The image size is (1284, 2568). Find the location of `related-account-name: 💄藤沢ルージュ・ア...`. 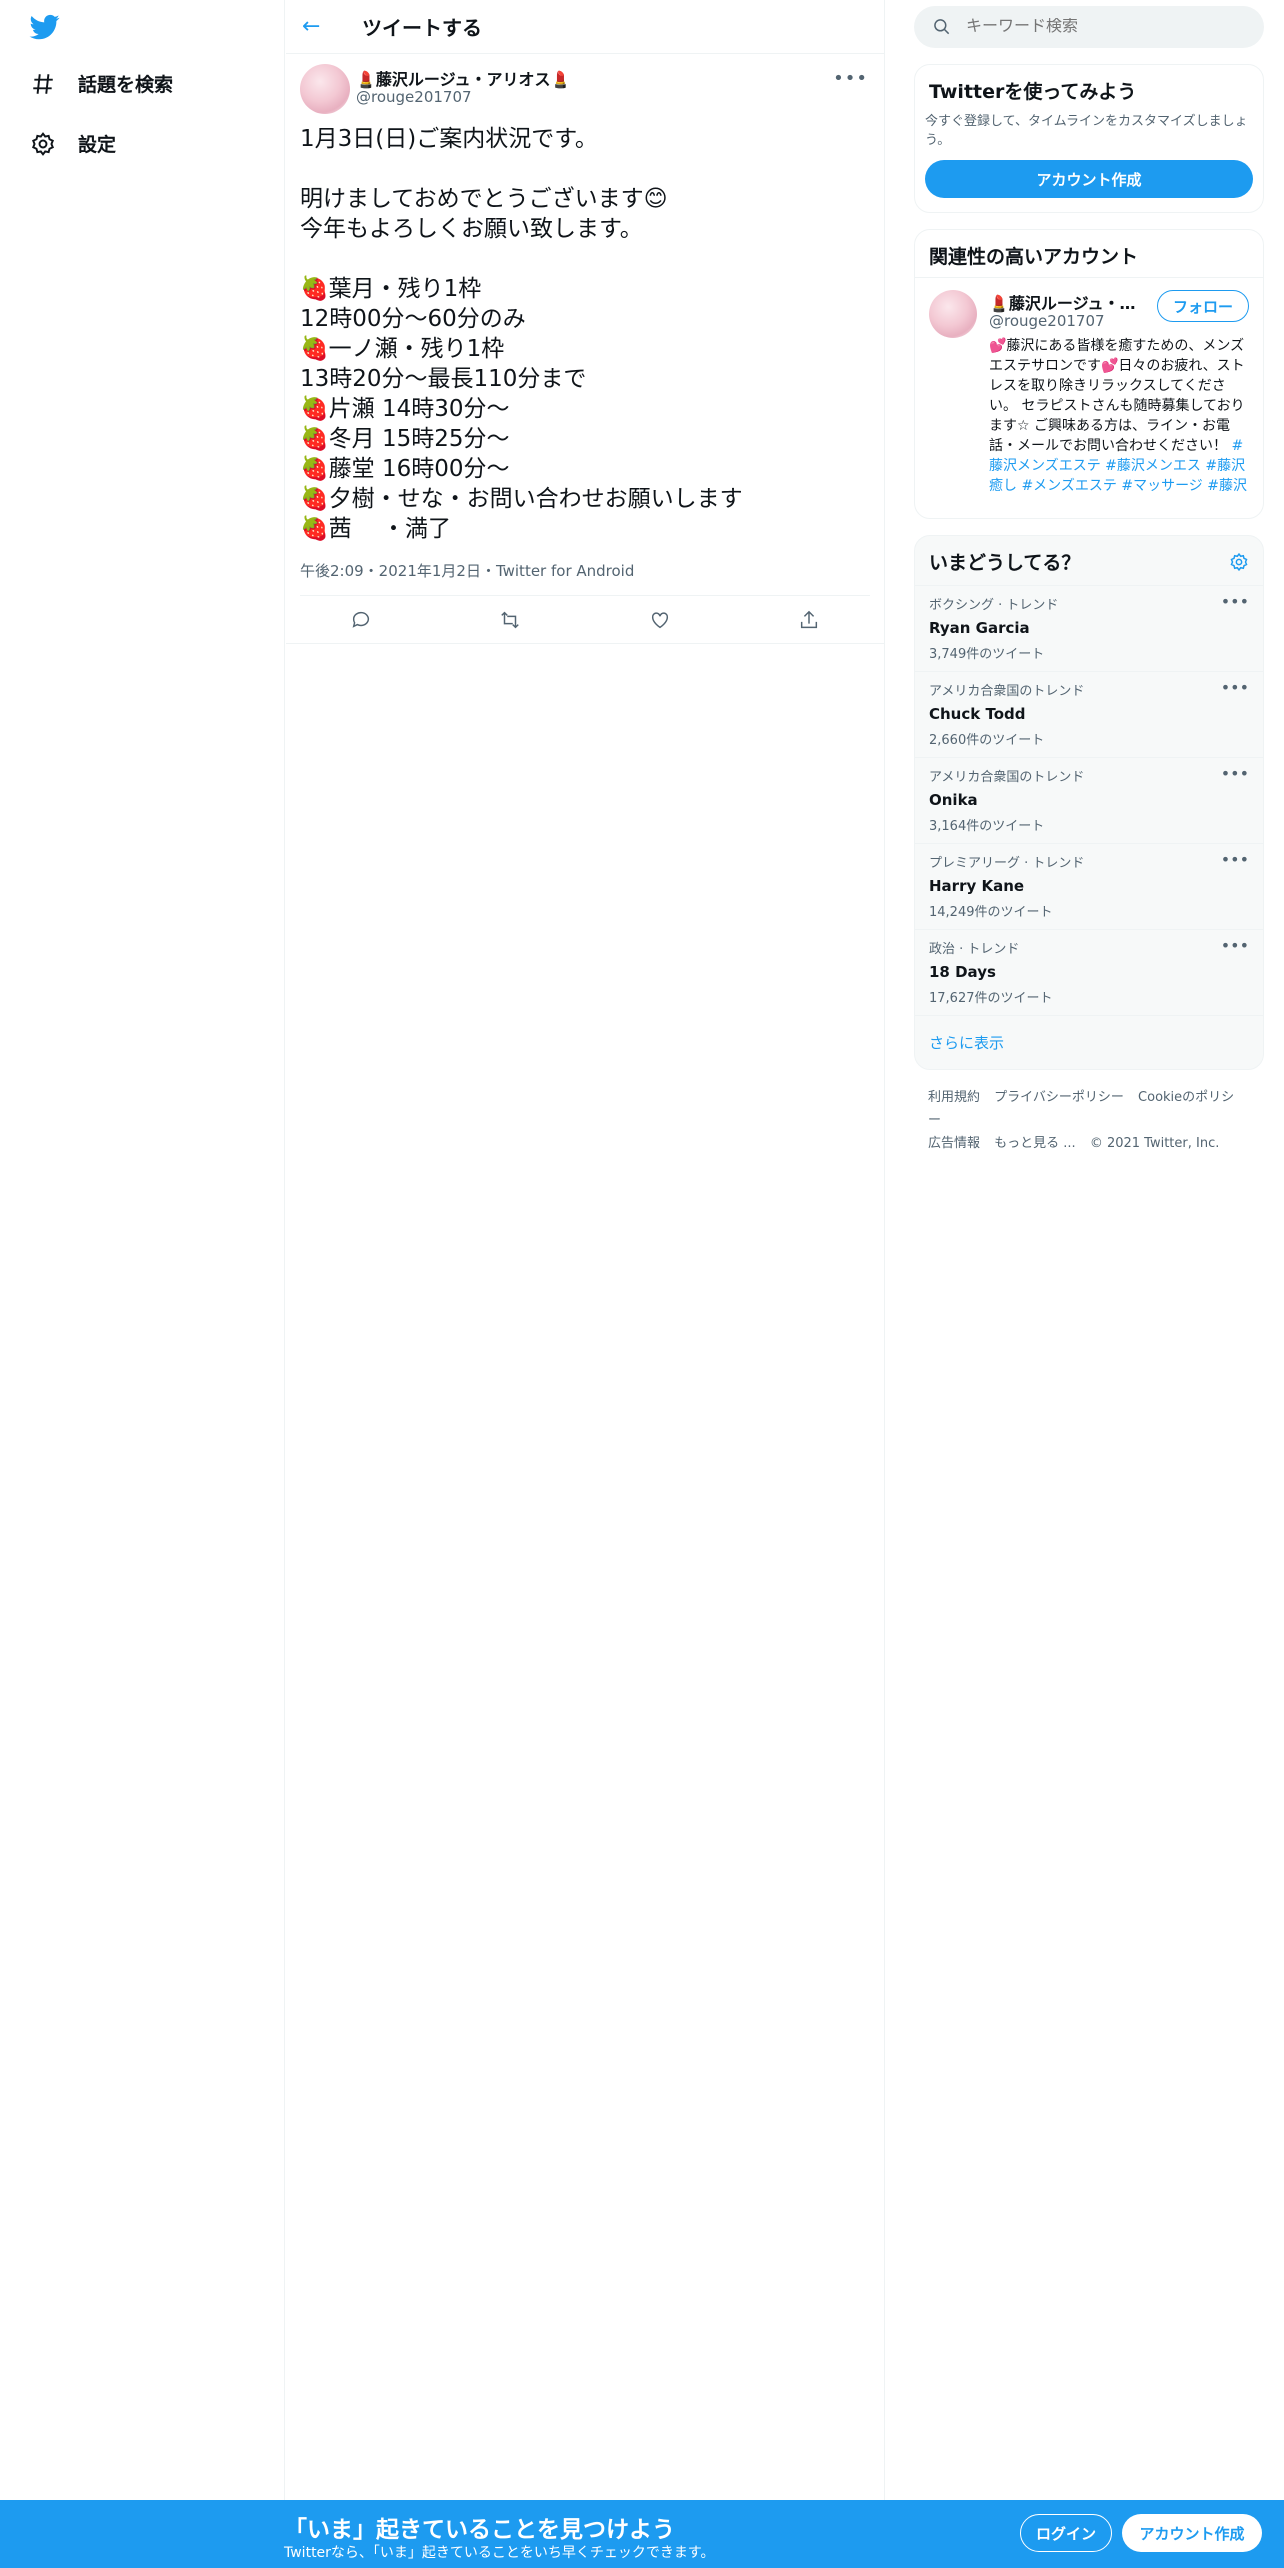

related-account-name: 💄藤沢ルージュ・ア... is located at coordinates (1069, 302).